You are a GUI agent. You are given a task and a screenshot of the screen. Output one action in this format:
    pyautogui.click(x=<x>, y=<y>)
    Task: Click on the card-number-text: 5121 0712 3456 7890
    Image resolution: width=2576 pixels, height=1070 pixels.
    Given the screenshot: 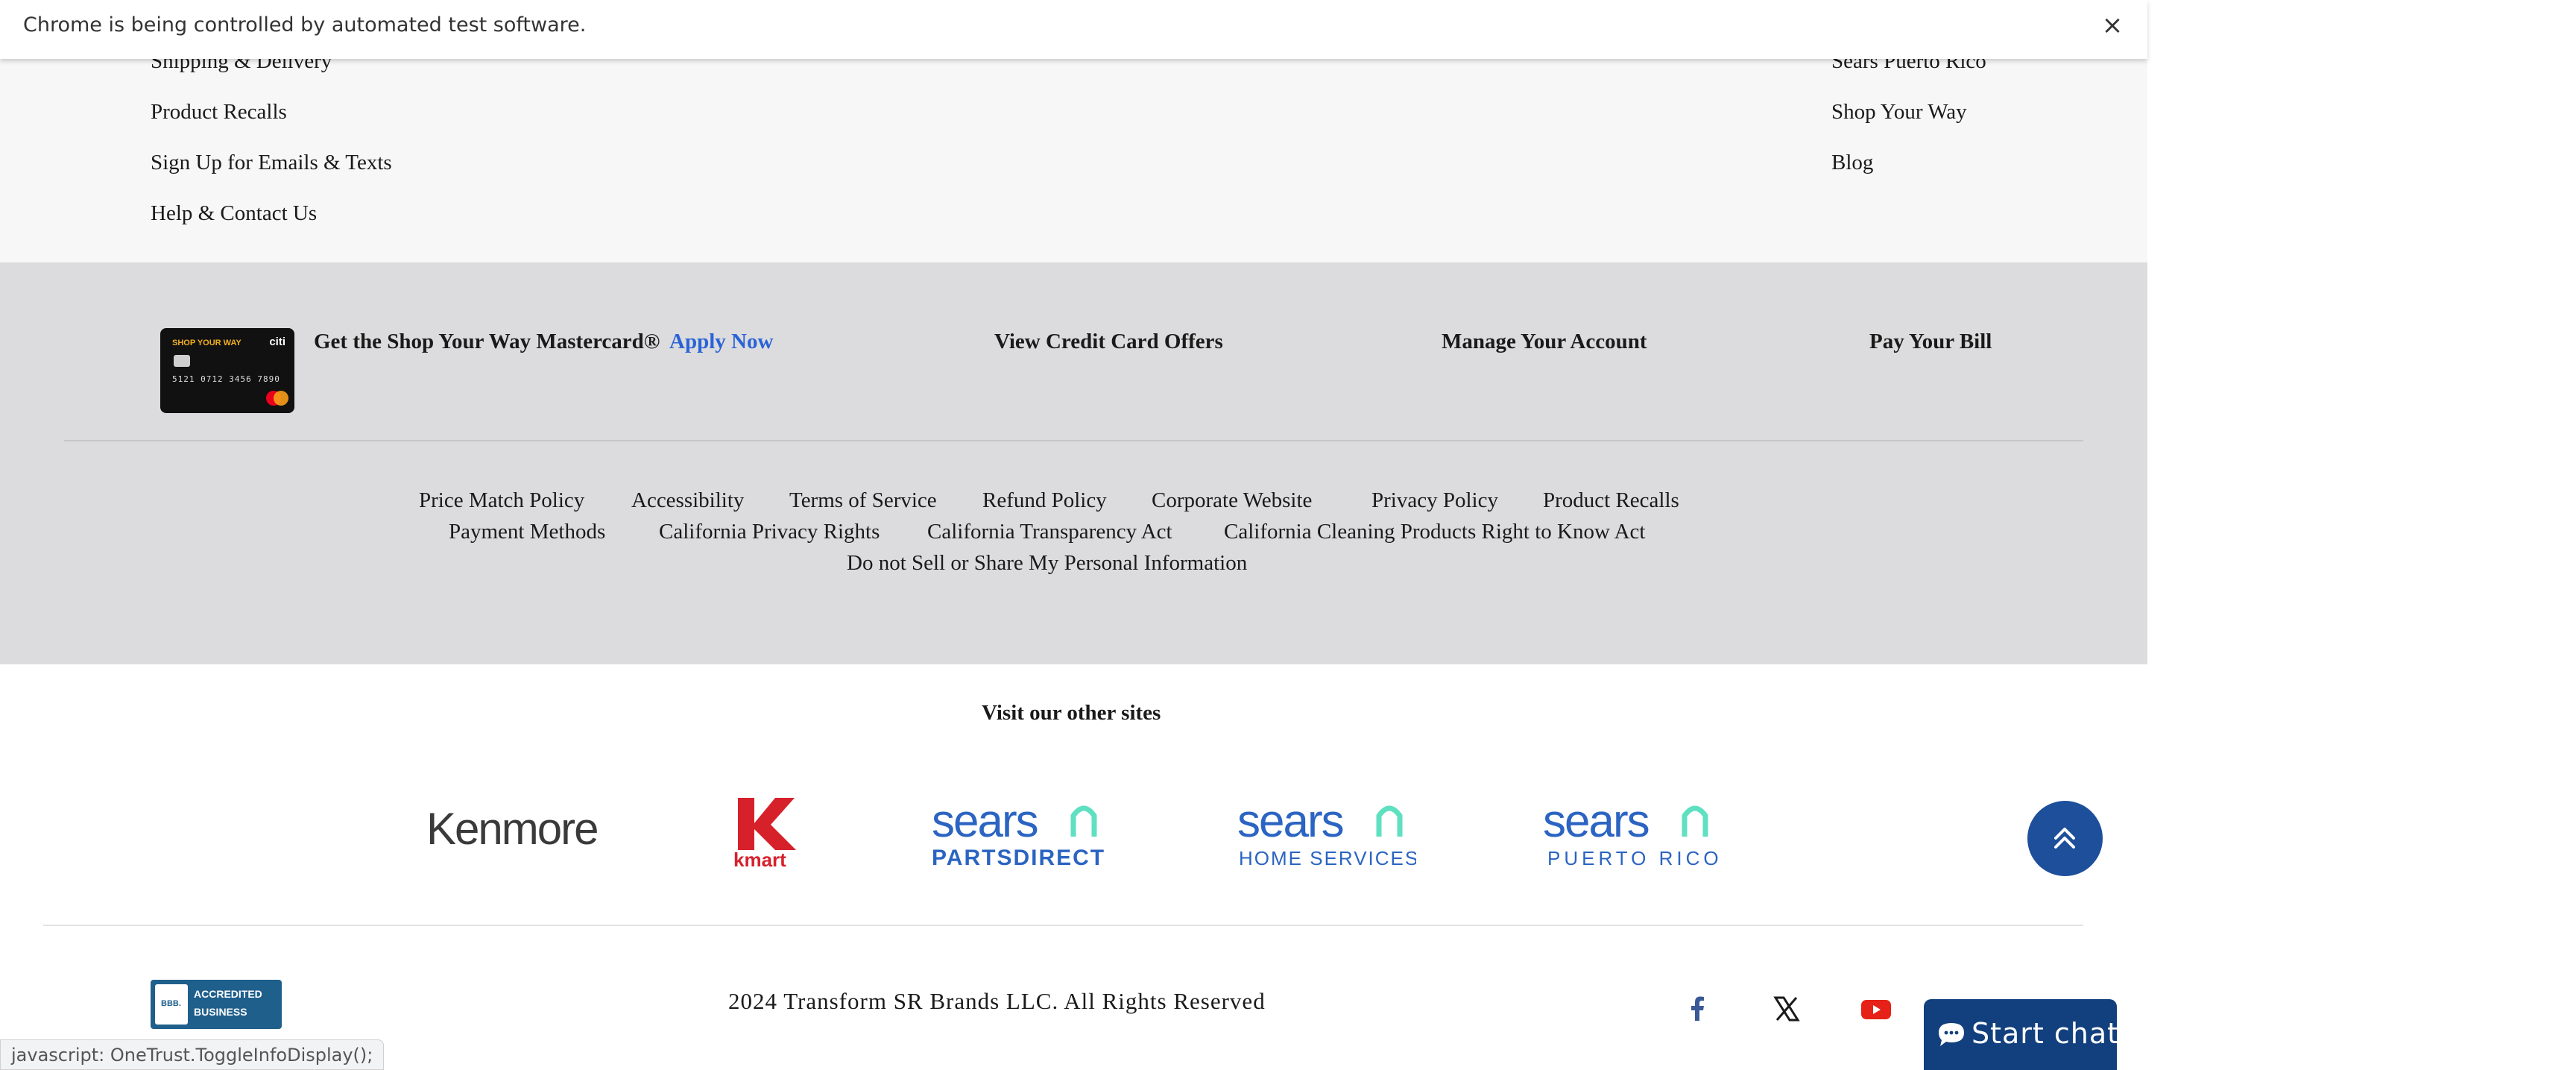 What is the action you would take?
    pyautogui.click(x=226, y=379)
    